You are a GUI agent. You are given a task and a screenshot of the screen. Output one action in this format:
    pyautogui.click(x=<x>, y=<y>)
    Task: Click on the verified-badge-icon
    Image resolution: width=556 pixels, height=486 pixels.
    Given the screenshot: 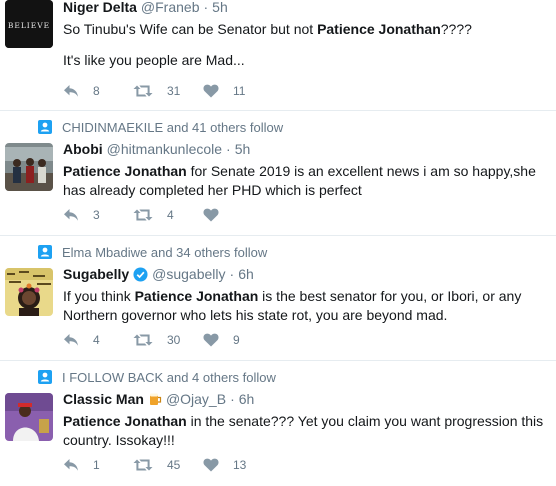 What is the action you would take?
    pyautogui.click(x=140, y=274)
    